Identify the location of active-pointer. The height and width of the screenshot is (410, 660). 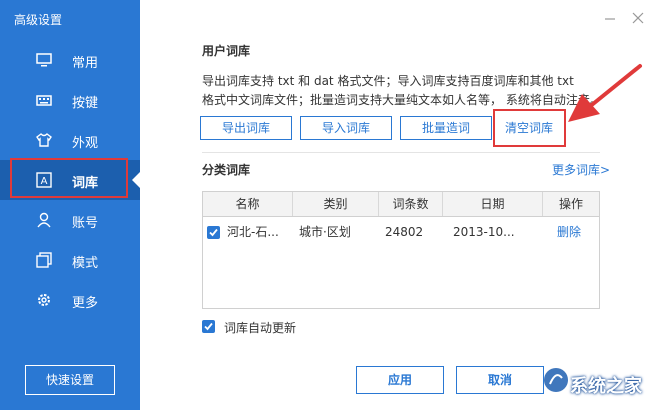
(136, 180).